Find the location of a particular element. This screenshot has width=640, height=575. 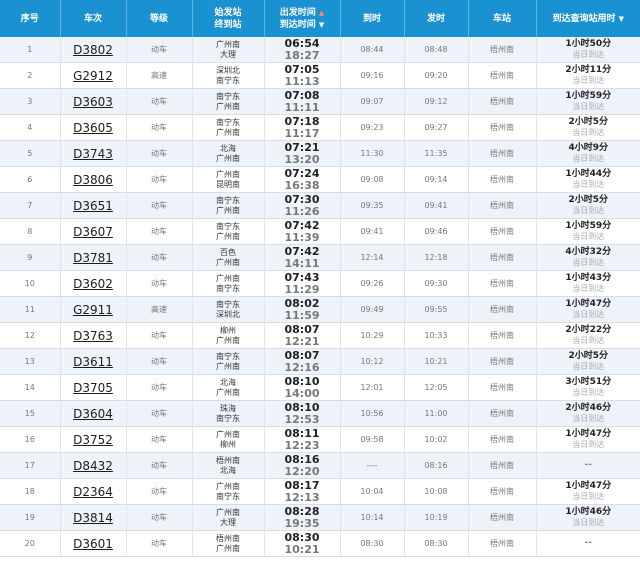

row-times: 08:16 12:20 is located at coordinates (302, 465).